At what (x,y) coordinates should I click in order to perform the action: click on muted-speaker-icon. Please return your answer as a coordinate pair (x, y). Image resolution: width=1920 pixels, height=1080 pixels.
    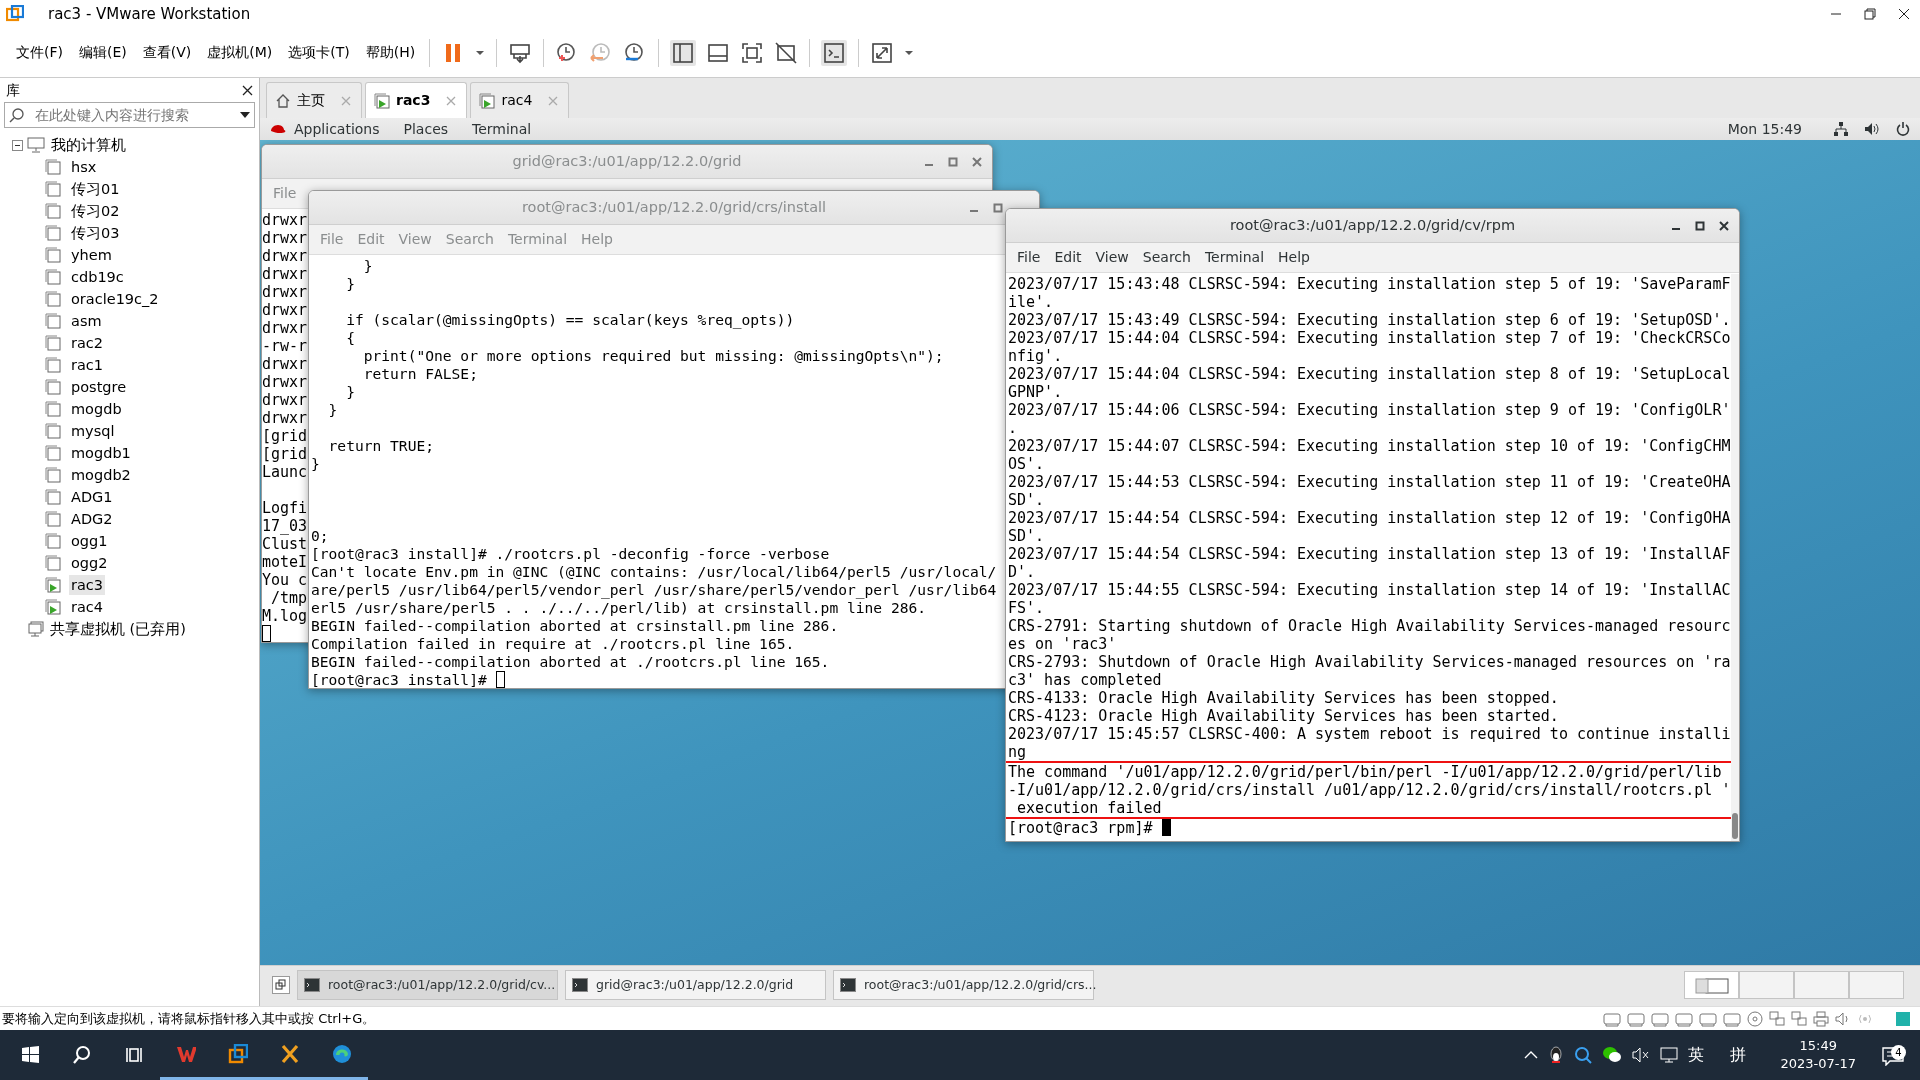
    Looking at the image, I should click on (1641, 1055).